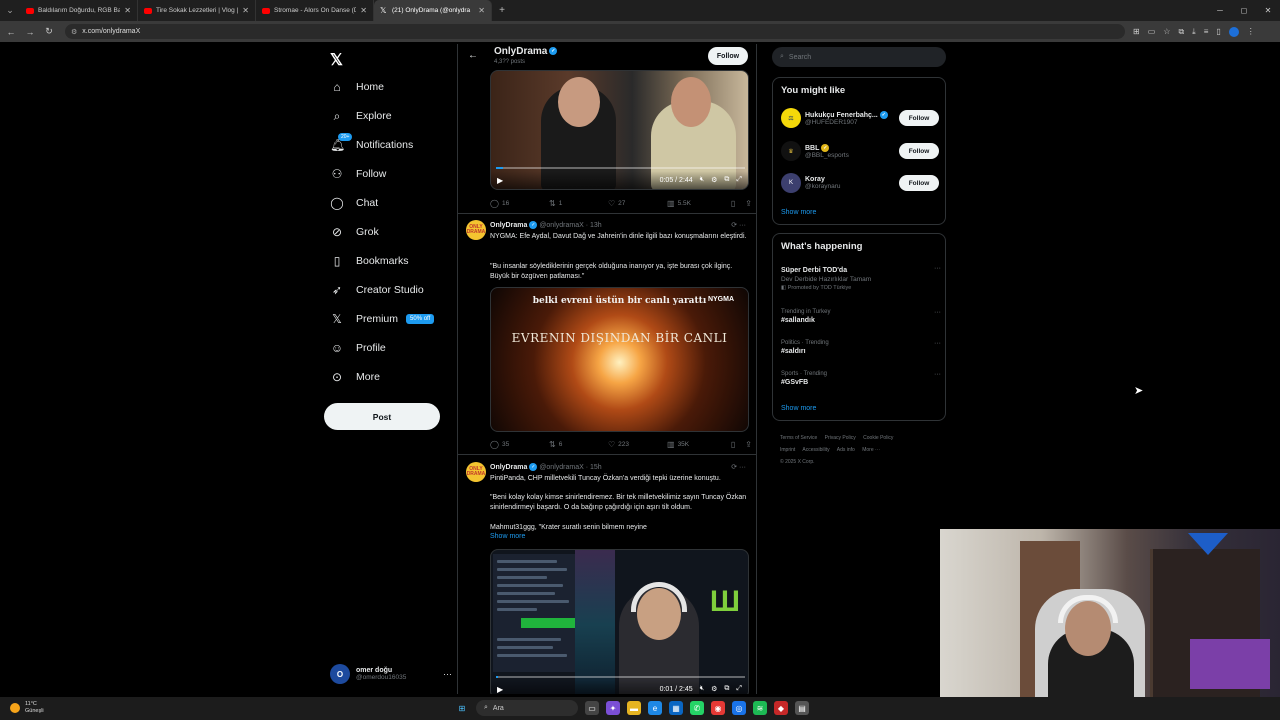 The height and width of the screenshot is (720, 1280). I want to click on trend-item: Trending in Turkey #sallandık ···, so click(861, 316).